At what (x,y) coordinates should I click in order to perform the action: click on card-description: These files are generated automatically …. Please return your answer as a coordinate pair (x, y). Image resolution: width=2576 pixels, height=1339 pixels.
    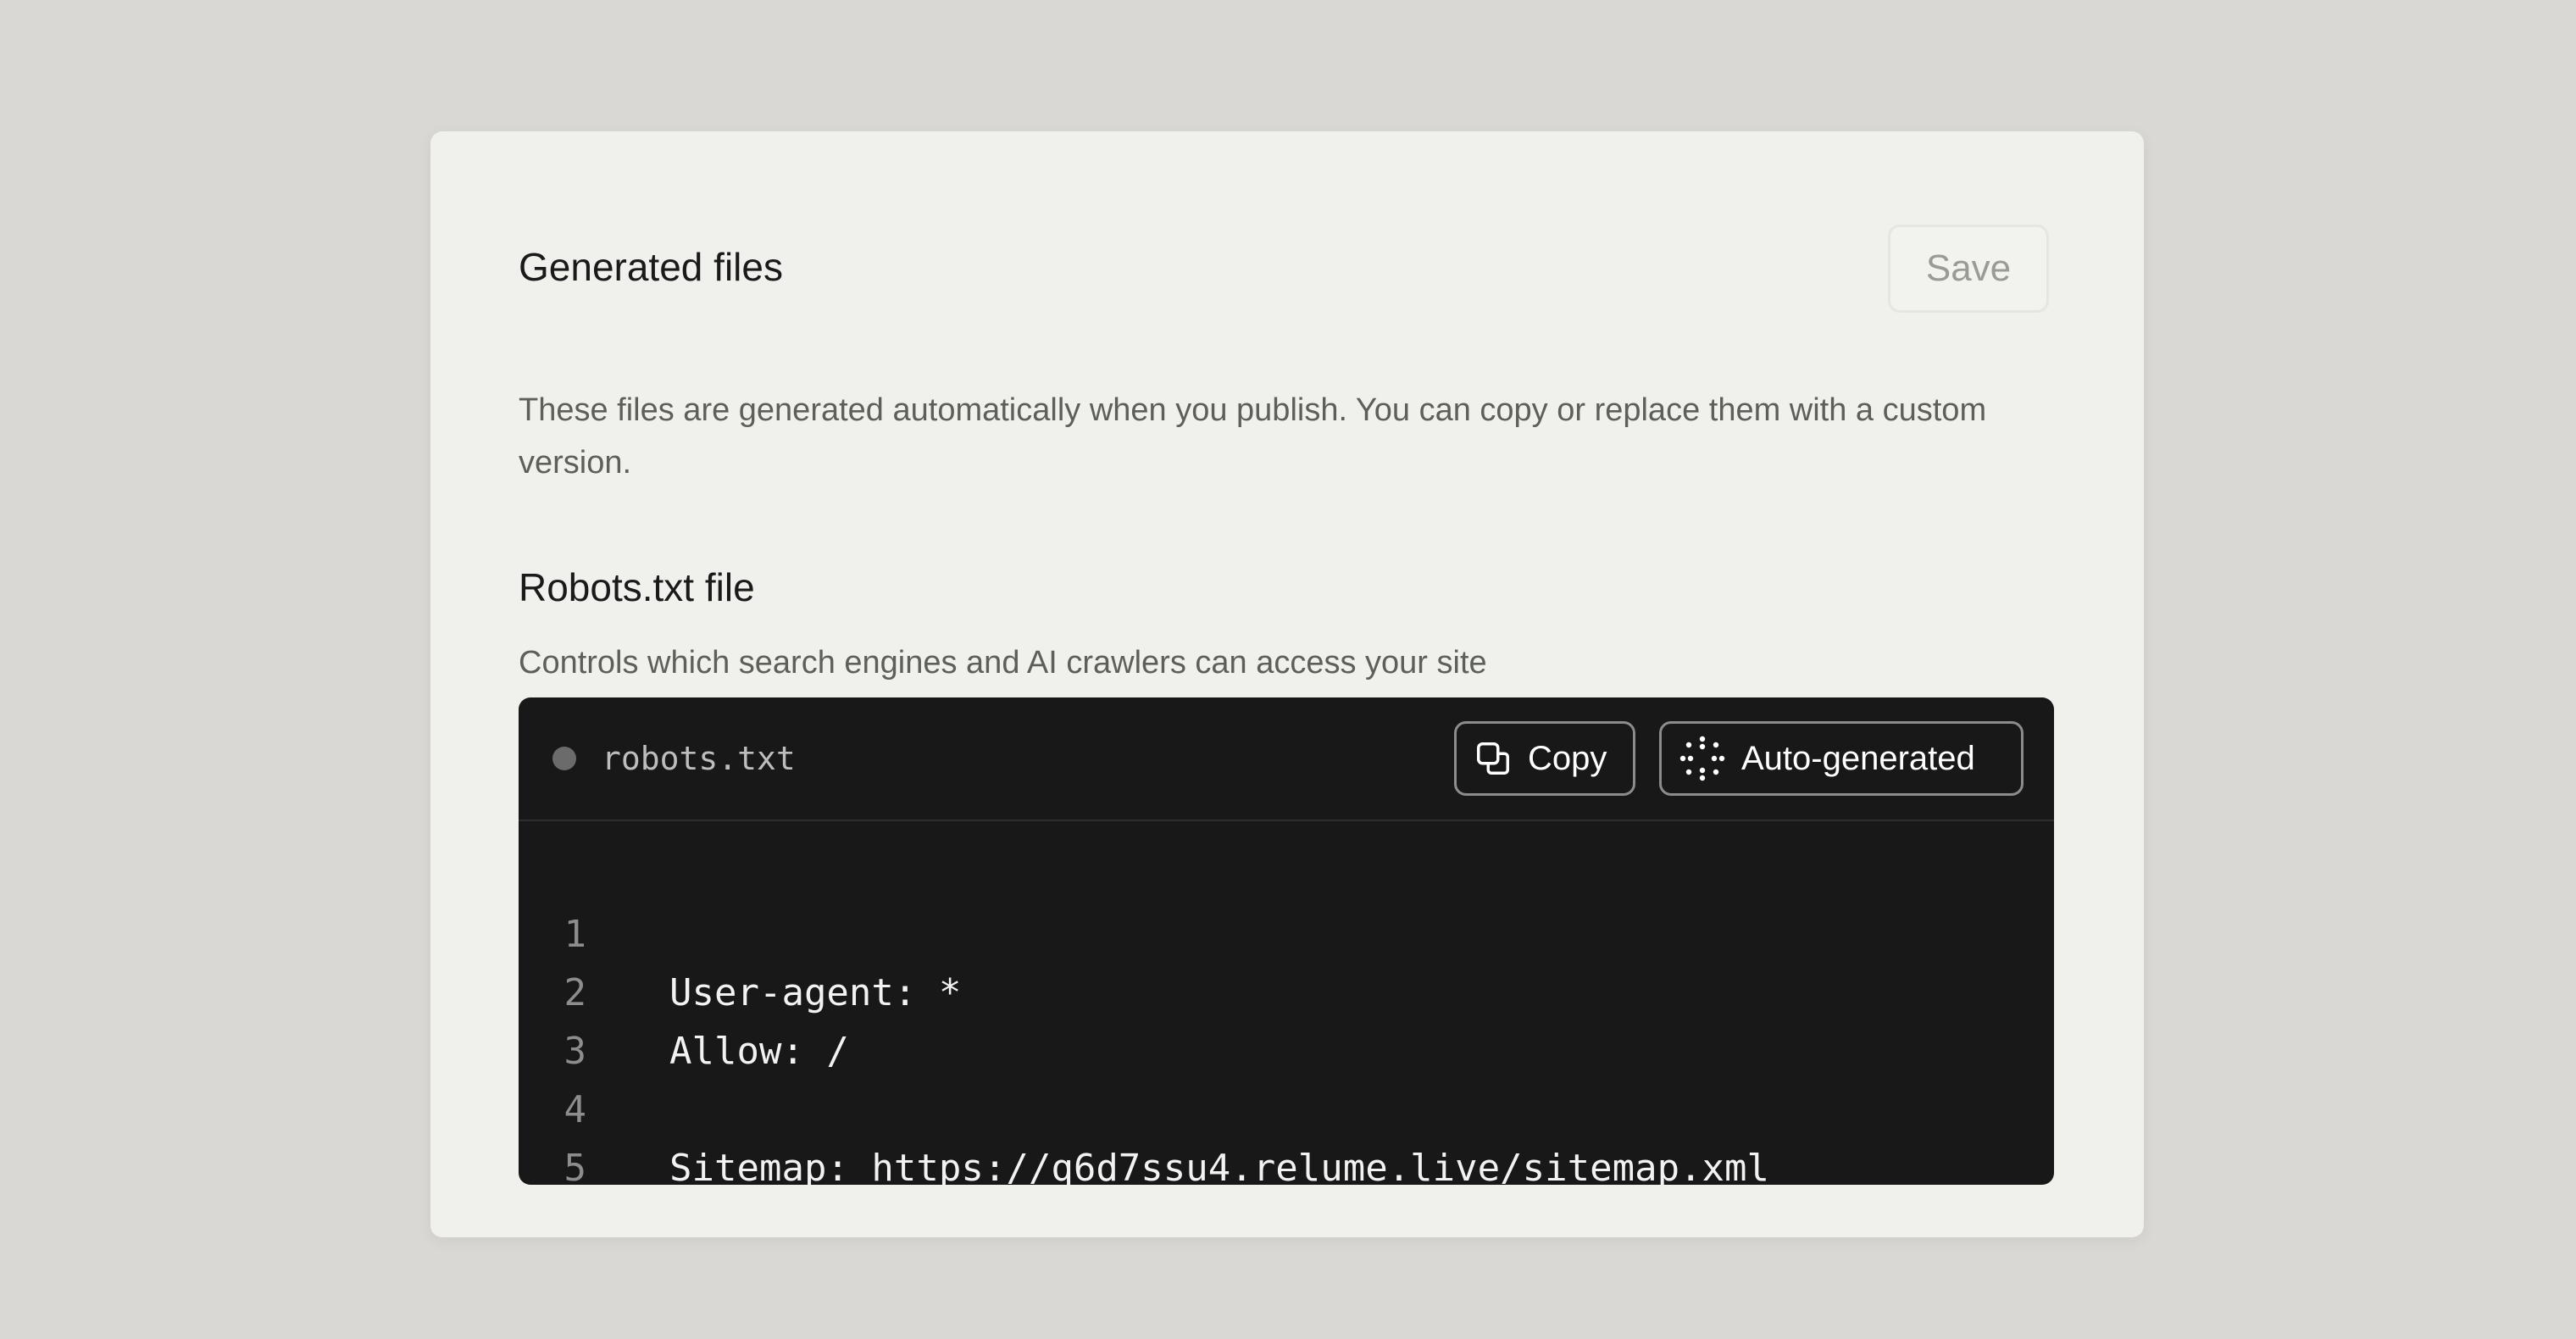
    Looking at the image, I should click on (1253, 436).